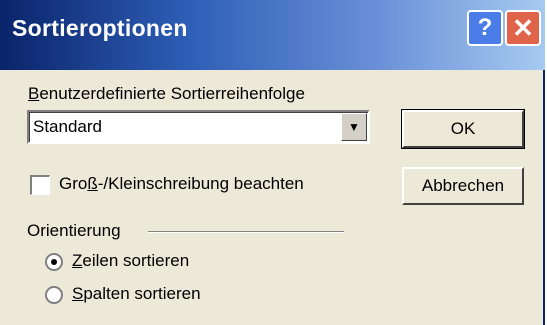  I want to click on sort-order-value: Standard, so click(67, 126).